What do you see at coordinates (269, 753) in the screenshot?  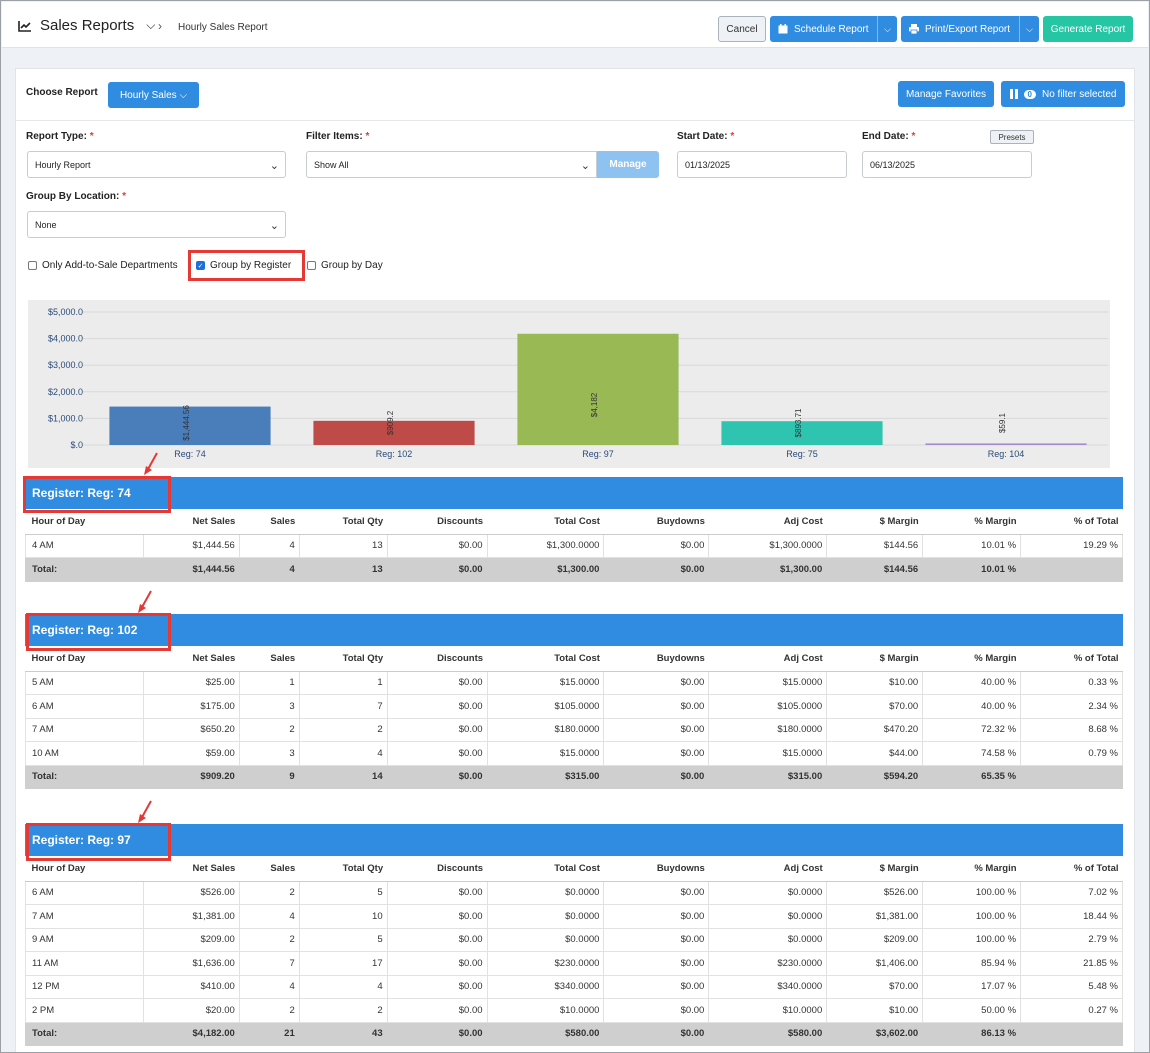 I see `table-cell: 3` at bounding box center [269, 753].